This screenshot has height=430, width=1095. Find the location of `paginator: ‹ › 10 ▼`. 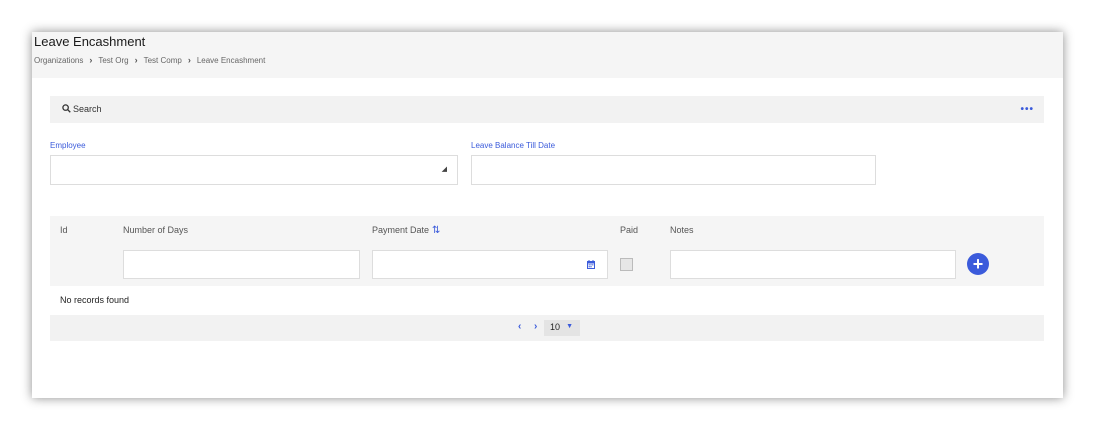

paginator: ‹ › 10 ▼ is located at coordinates (547, 328).